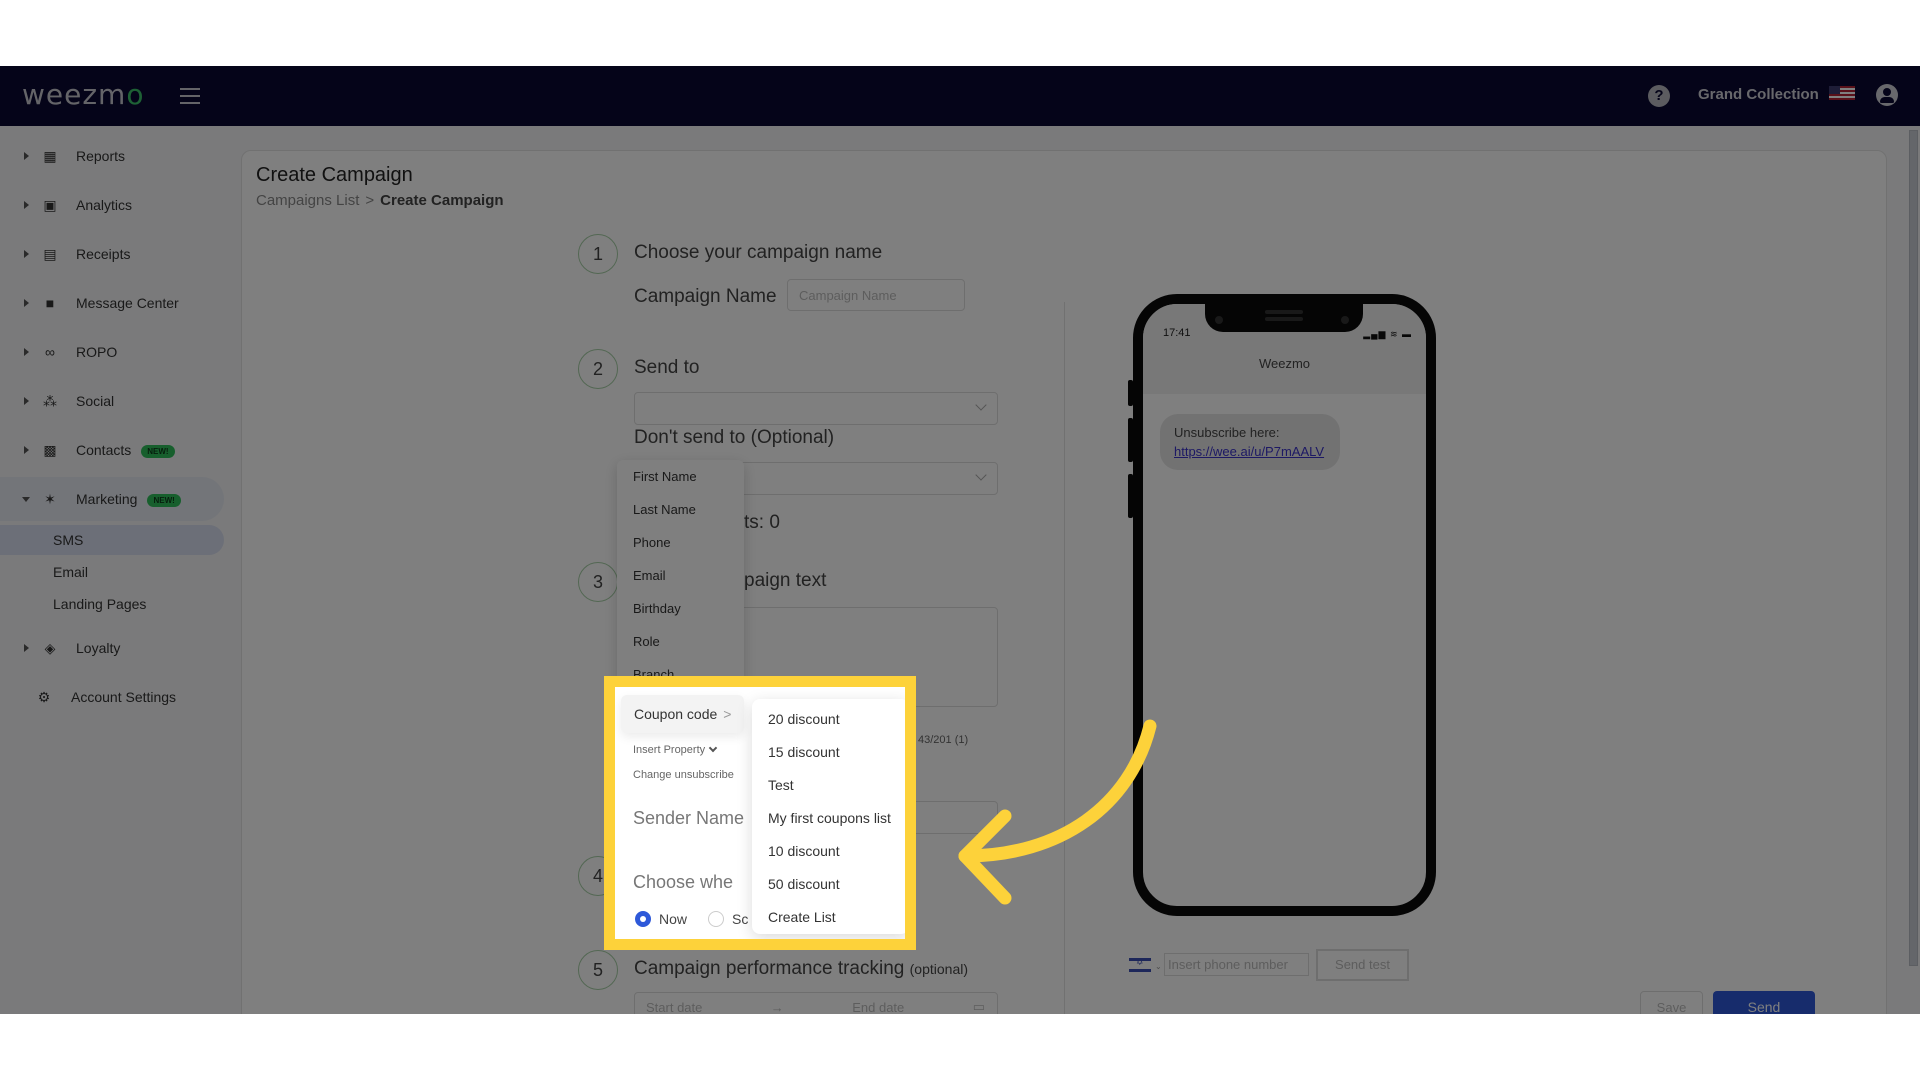 The height and width of the screenshot is (1080, 1920). Describe the element at coordinates (1236, 964) in the screenshot. I see `test-phone-input: Insert phone number` at that location.